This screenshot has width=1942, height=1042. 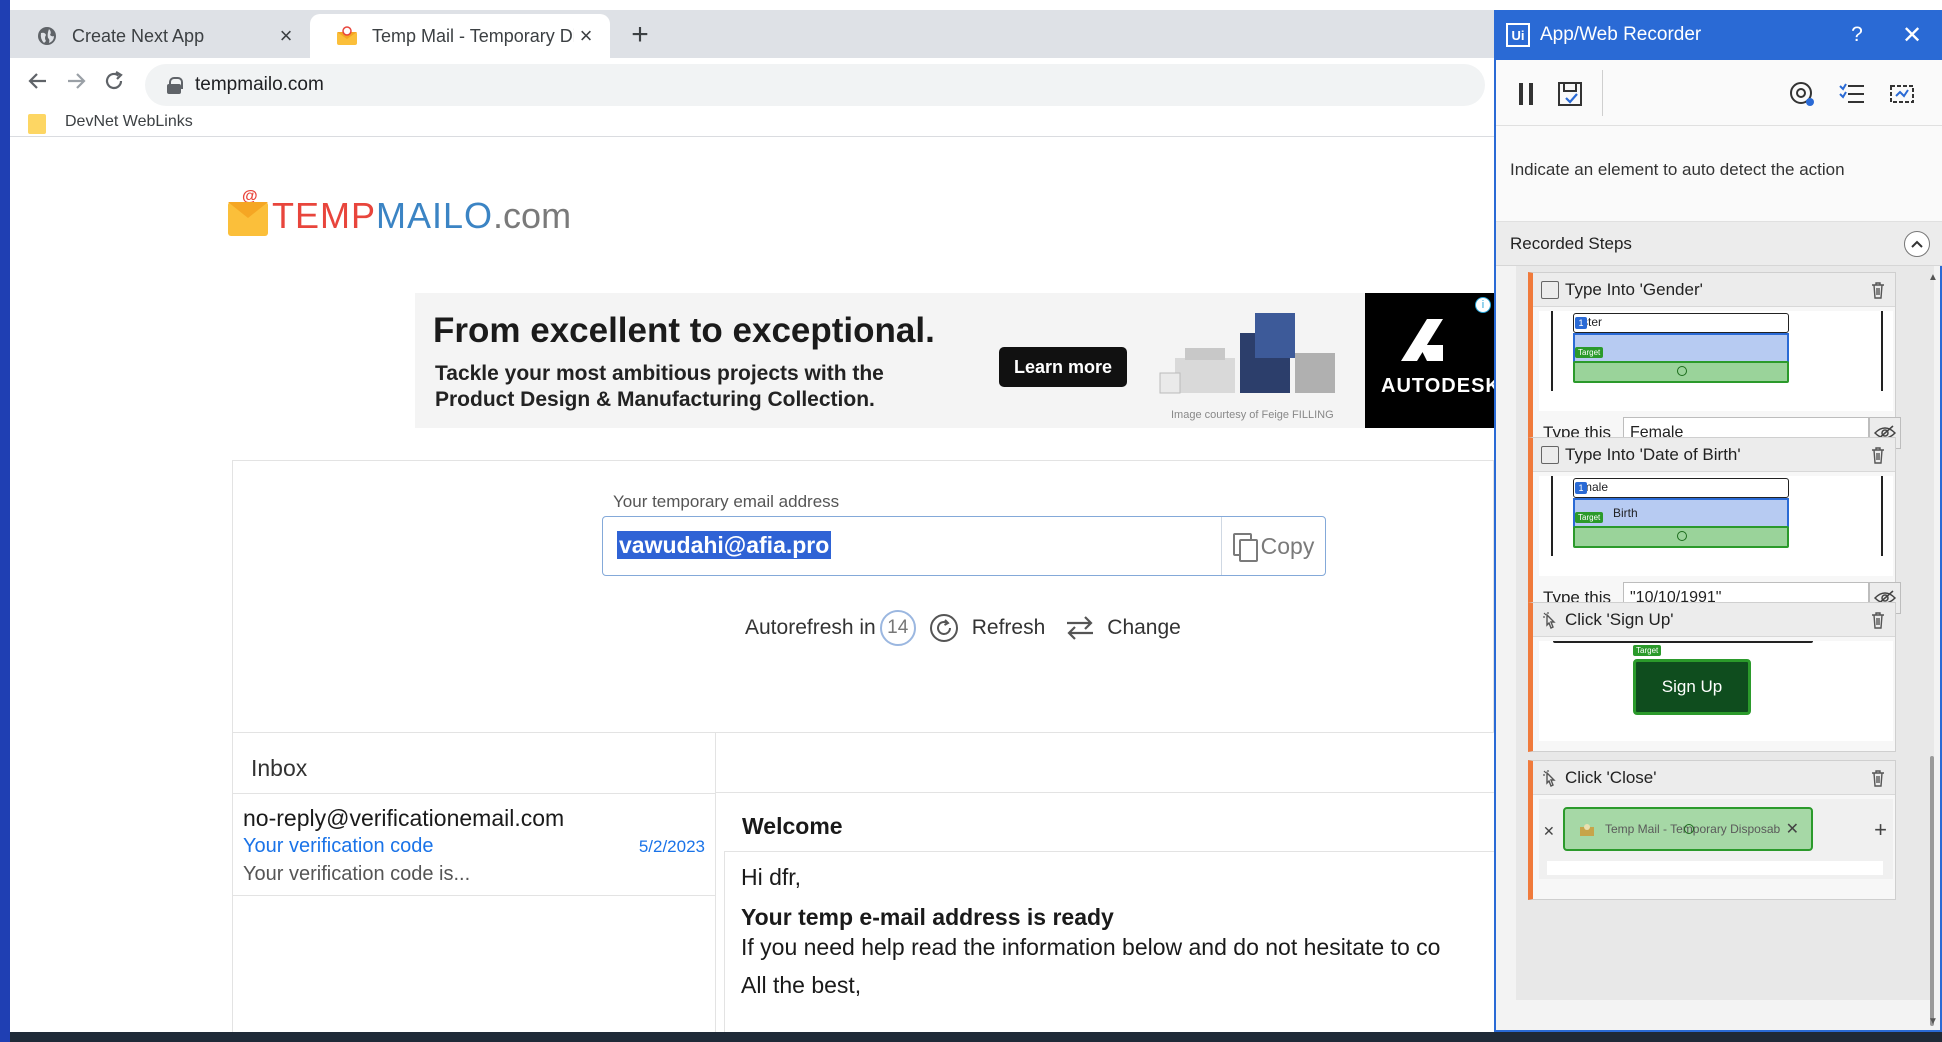 I want to click on message-greeting: Hi dfr,, so click(x=771, y=877).